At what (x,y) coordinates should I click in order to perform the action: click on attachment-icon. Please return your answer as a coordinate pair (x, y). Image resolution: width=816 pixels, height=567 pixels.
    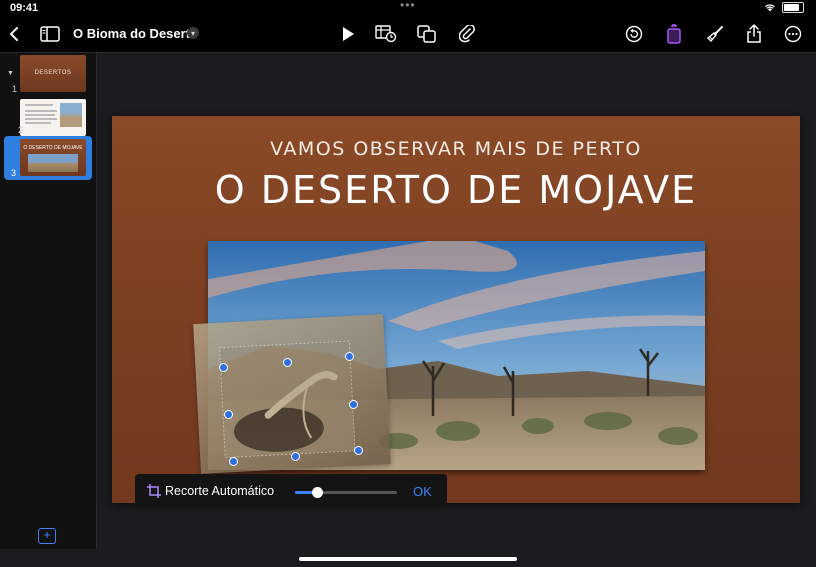
    Looking at the image, I should click on (467, 34).